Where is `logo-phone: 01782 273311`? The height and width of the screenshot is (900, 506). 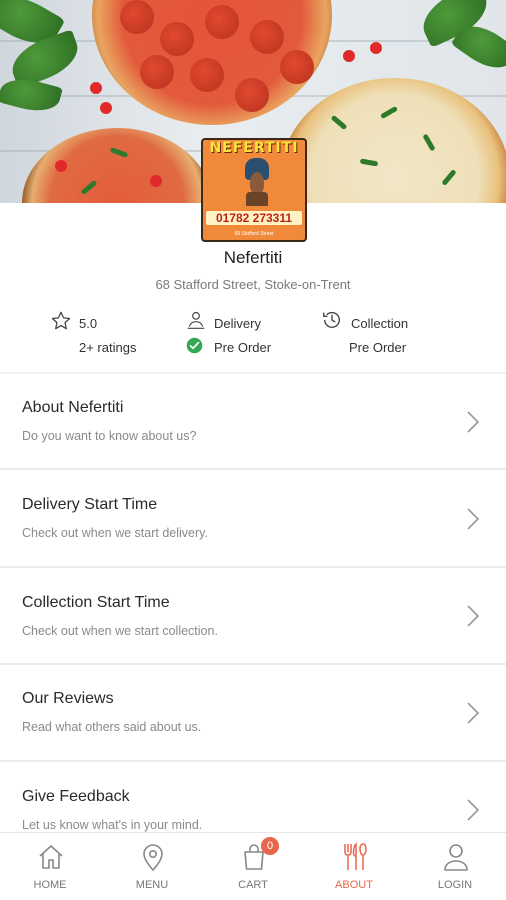
logo-phone: 01782 273311 is located at coordinates (254, 218).